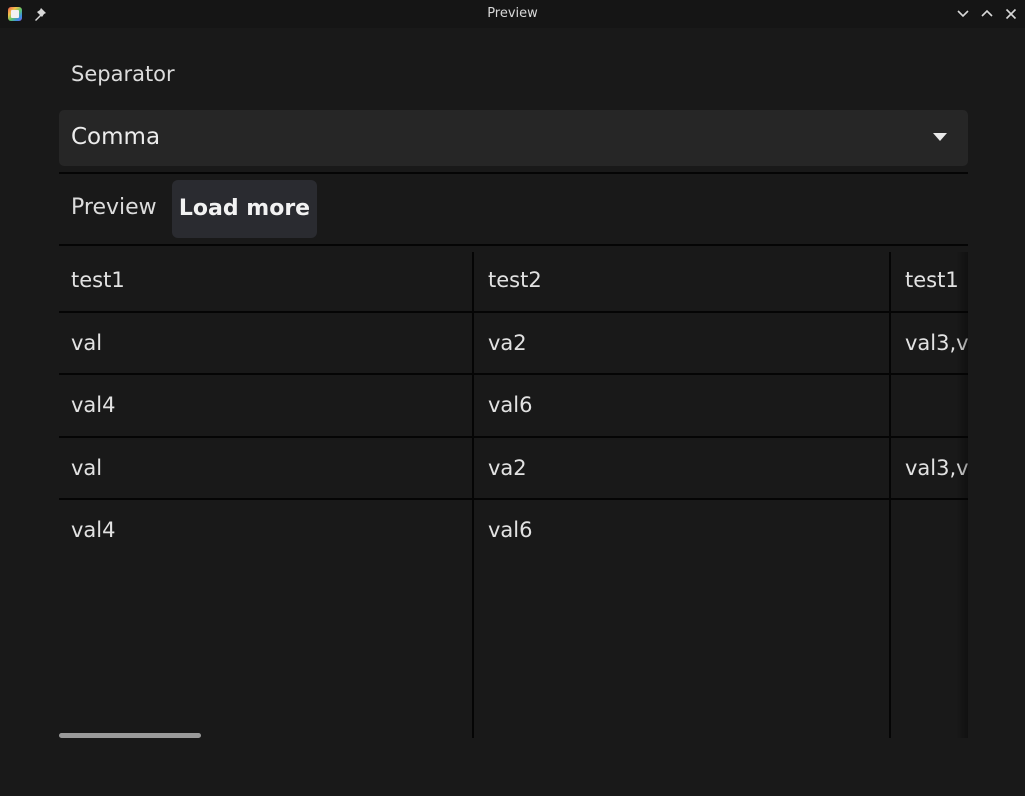 Image resolution: width=1025 pixels, height=796 pixels. I want to click on separator-label: Separator, so click(123, 74).